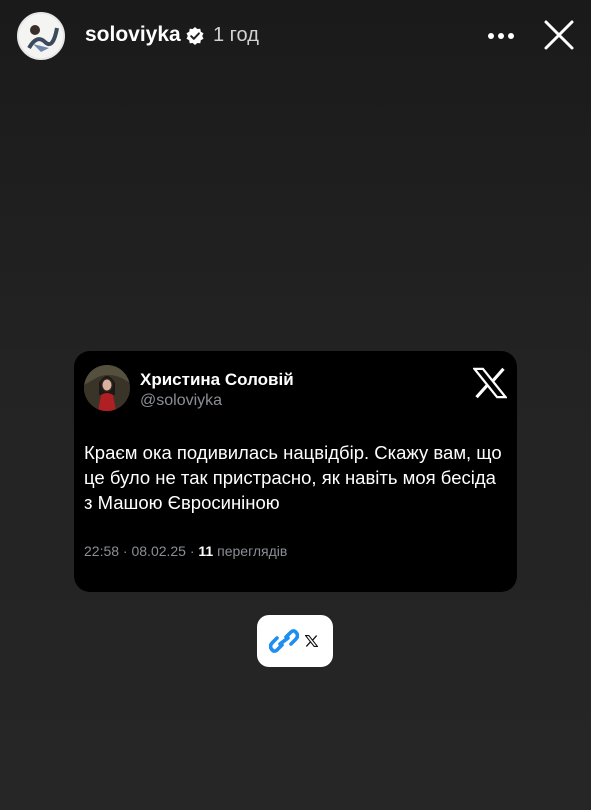 This screenshot has height=810, width=591. Describe the element at coordinates (181, 400) in the screenshot. I see `tweet-author-handle: @soloviyka` at that location.